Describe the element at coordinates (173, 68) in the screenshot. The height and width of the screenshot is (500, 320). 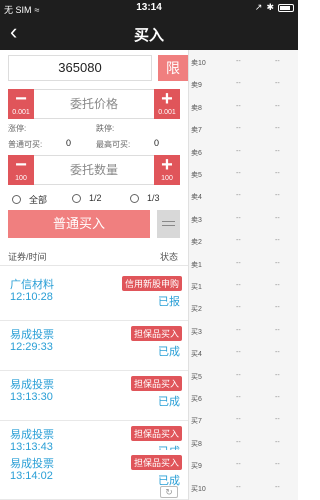
I see `limit-order-button: 限` at that location.